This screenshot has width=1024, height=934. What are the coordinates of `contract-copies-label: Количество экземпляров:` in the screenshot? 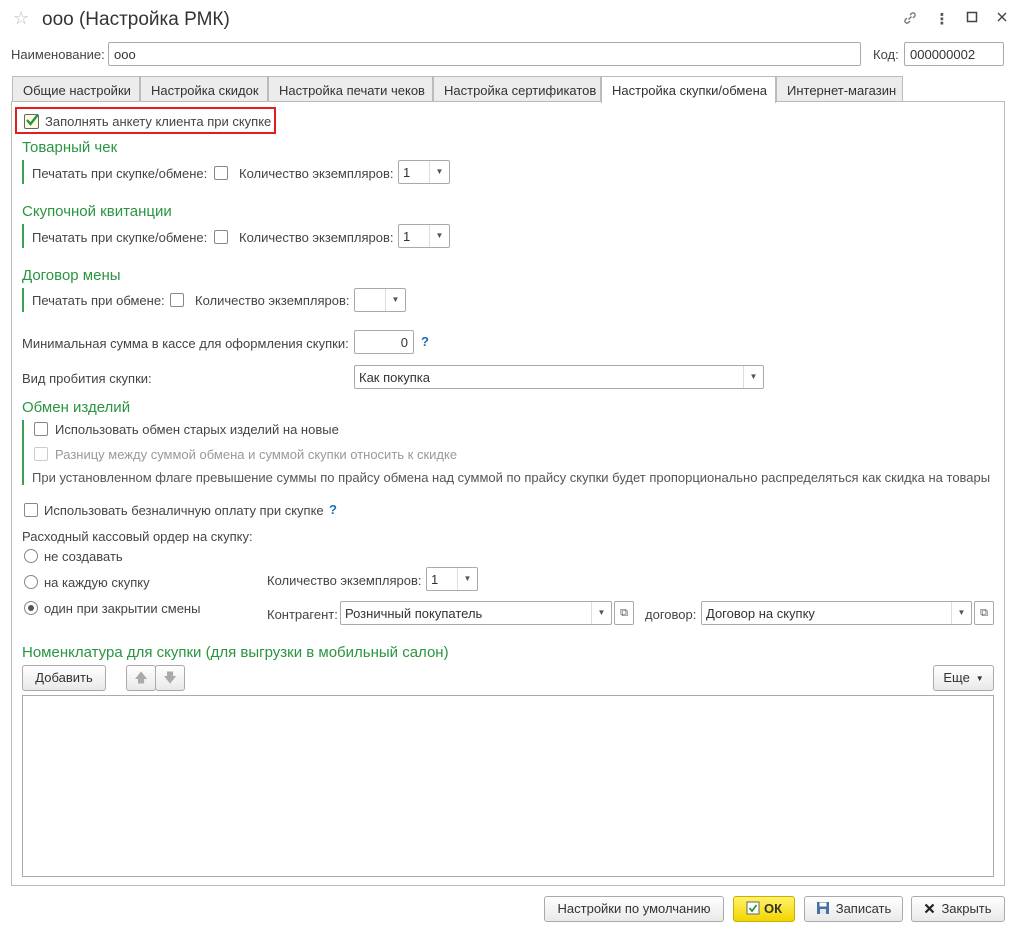 It's located at (272, 300).